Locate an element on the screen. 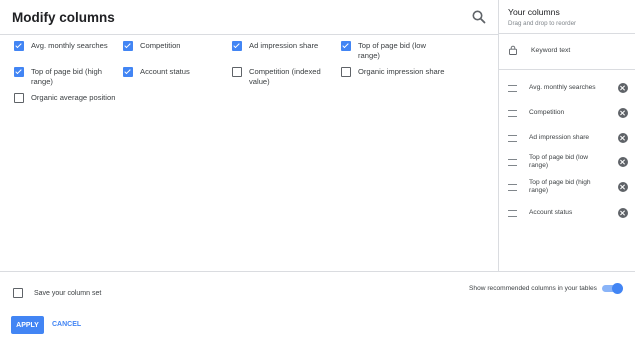 The width and height of the screenshot is (635, 338). option-avg-monthly-searches: Avg. monthly searches is located at coordinates (62, 46).